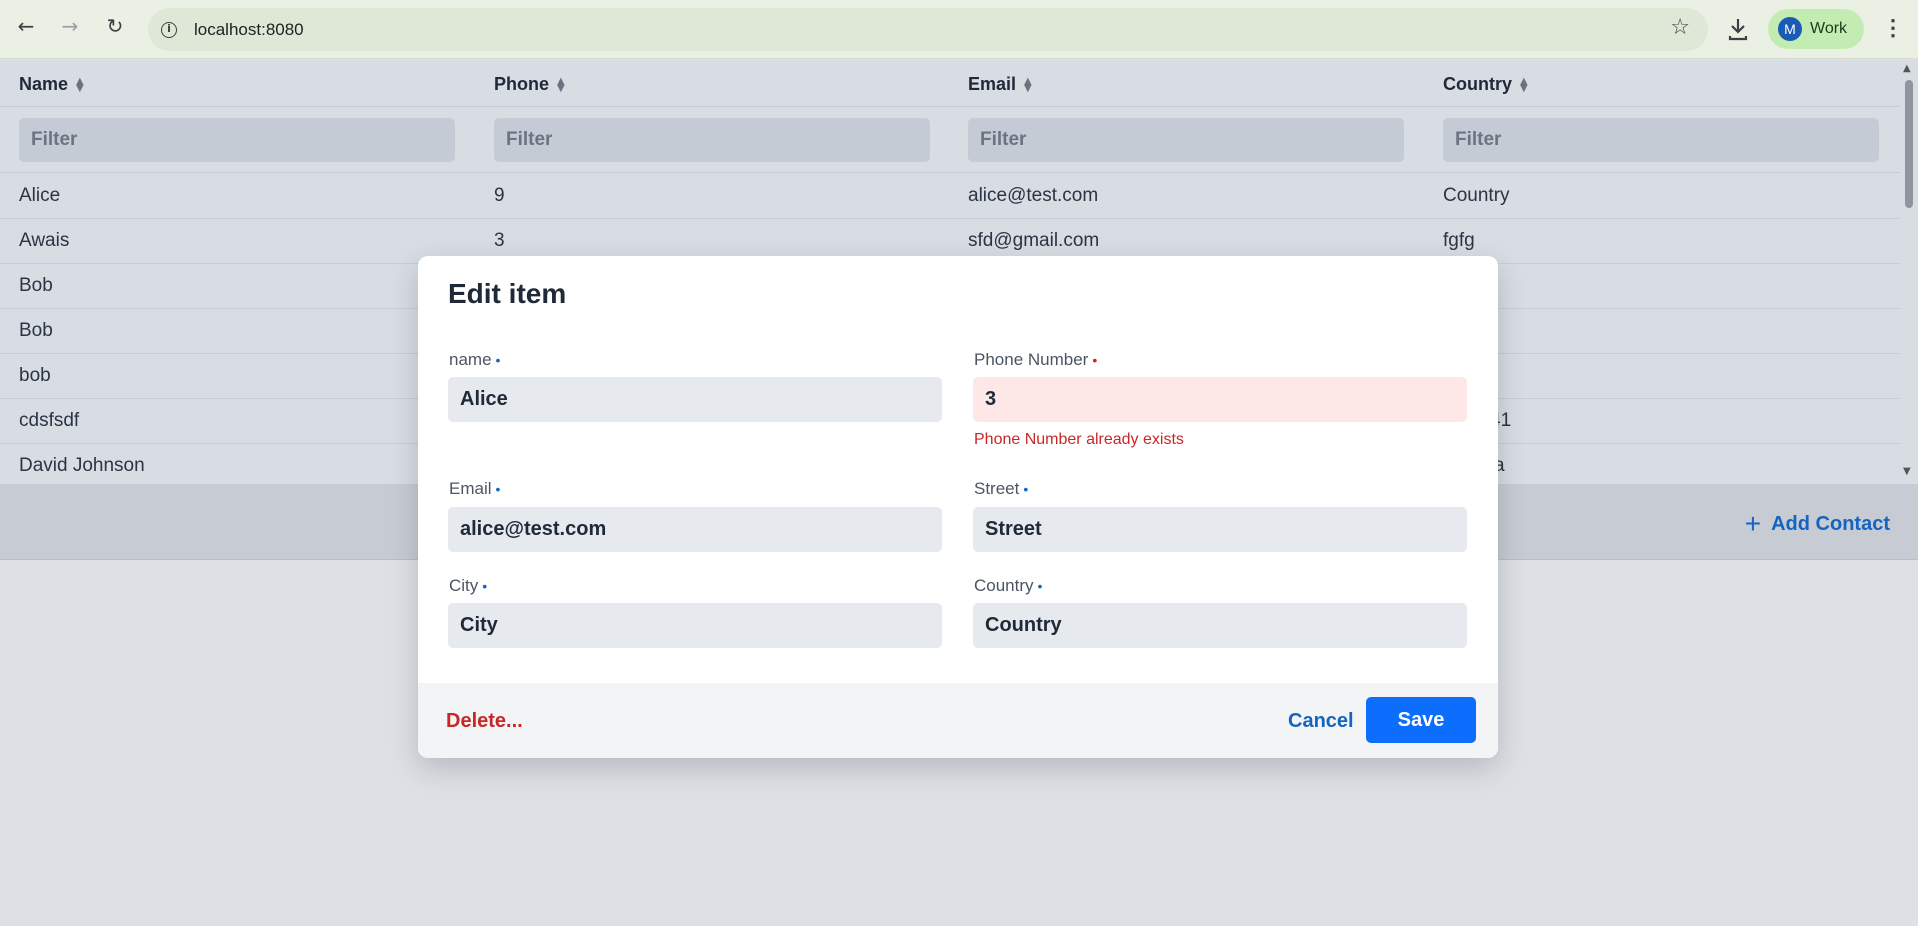 The image size is (1918, 926). Describe the element at coordinates (49, 420) in the screenshot. I see `cell-name: cdsfsdf` at that location.